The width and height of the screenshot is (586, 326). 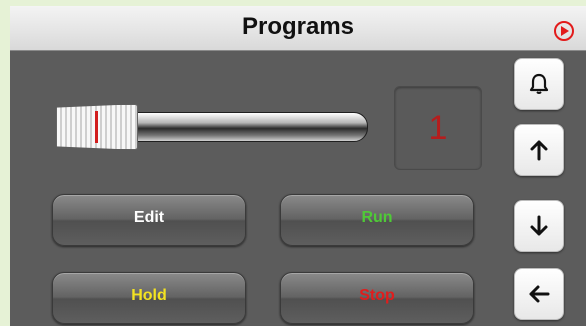 I want to click on hold-button-label: Hold, so click(x=149, y=295).